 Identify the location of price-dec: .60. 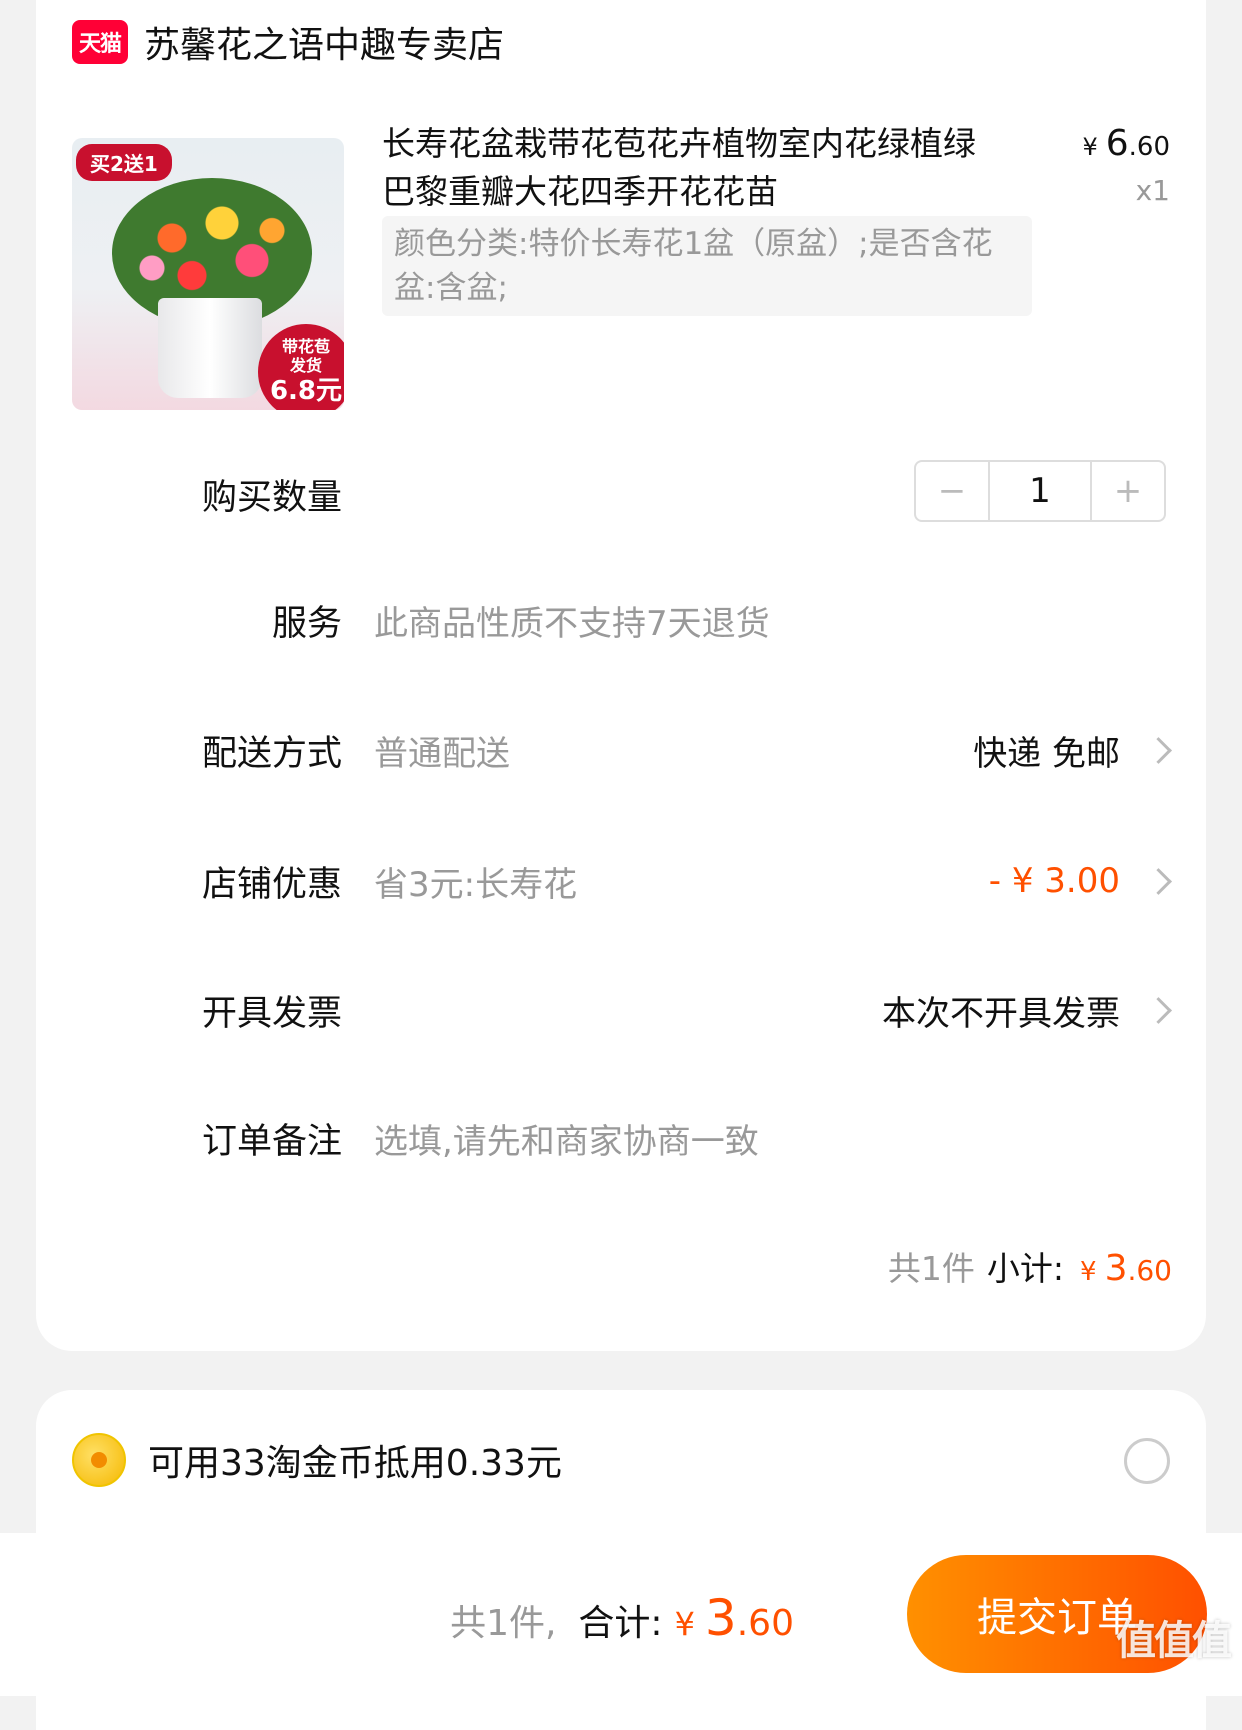
(1149, 147).